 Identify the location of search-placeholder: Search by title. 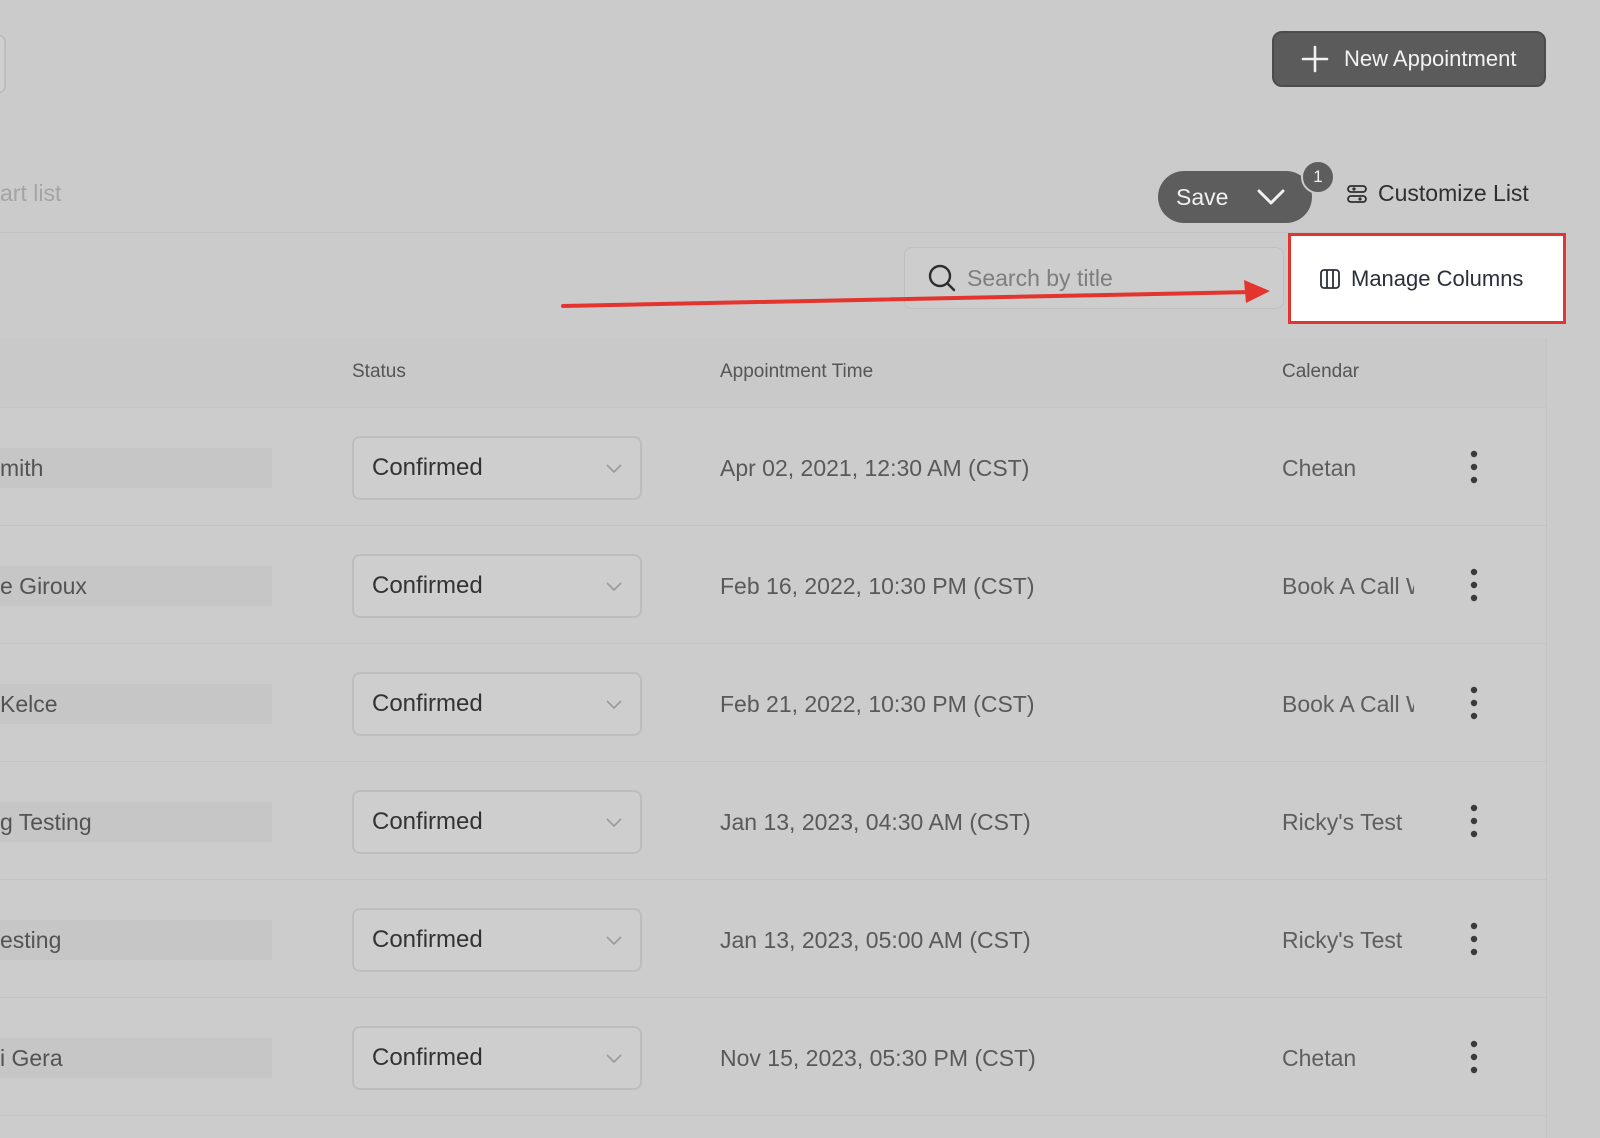
(1040, 277).